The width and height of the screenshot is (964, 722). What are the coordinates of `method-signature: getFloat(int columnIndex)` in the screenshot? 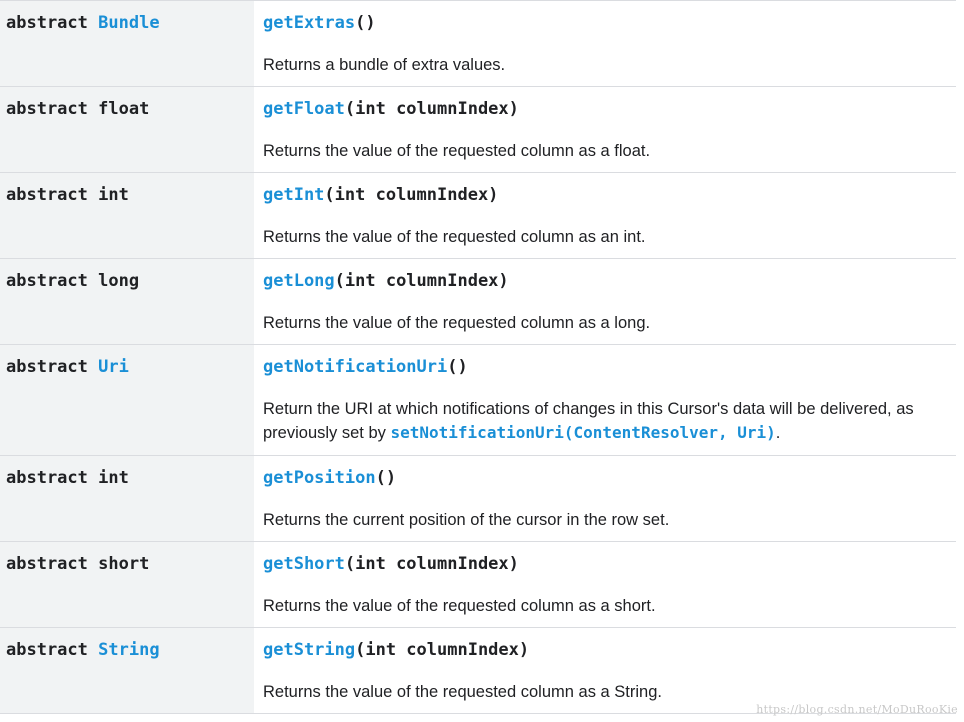 It's located at (605, 109).